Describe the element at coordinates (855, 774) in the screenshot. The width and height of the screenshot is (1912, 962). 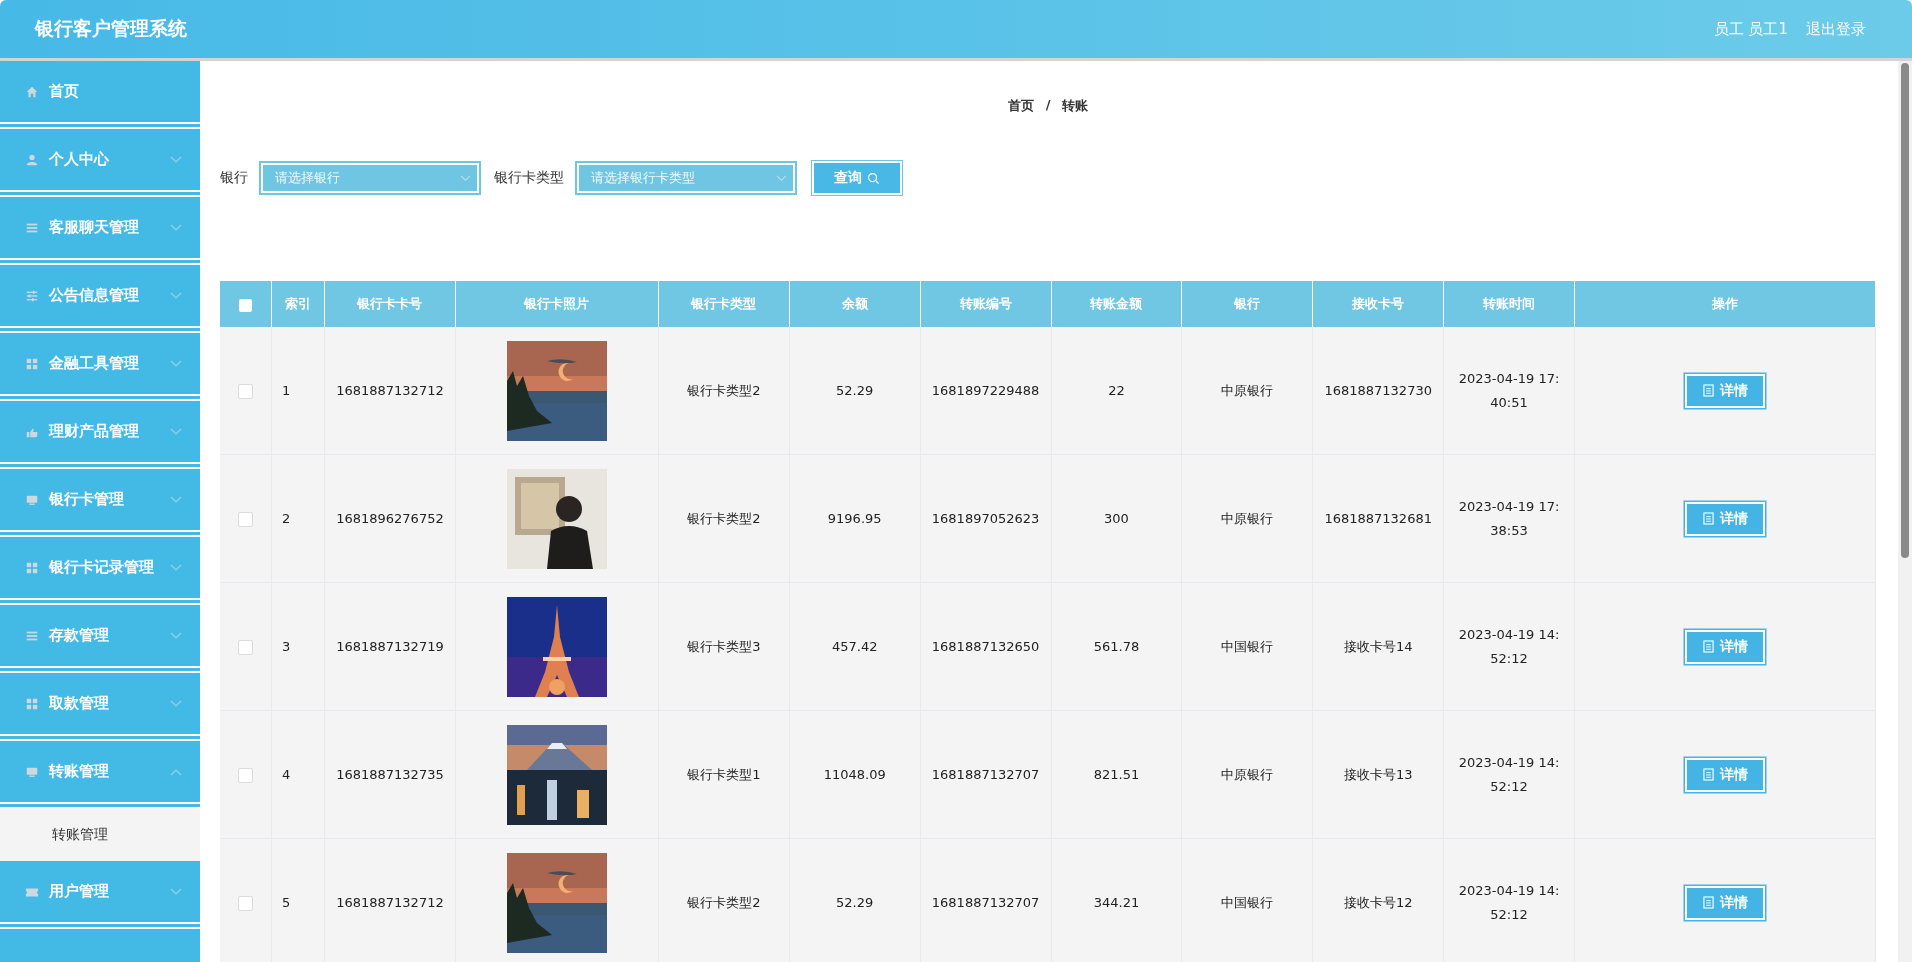
I see `table-cell: 11048.09` at that location.